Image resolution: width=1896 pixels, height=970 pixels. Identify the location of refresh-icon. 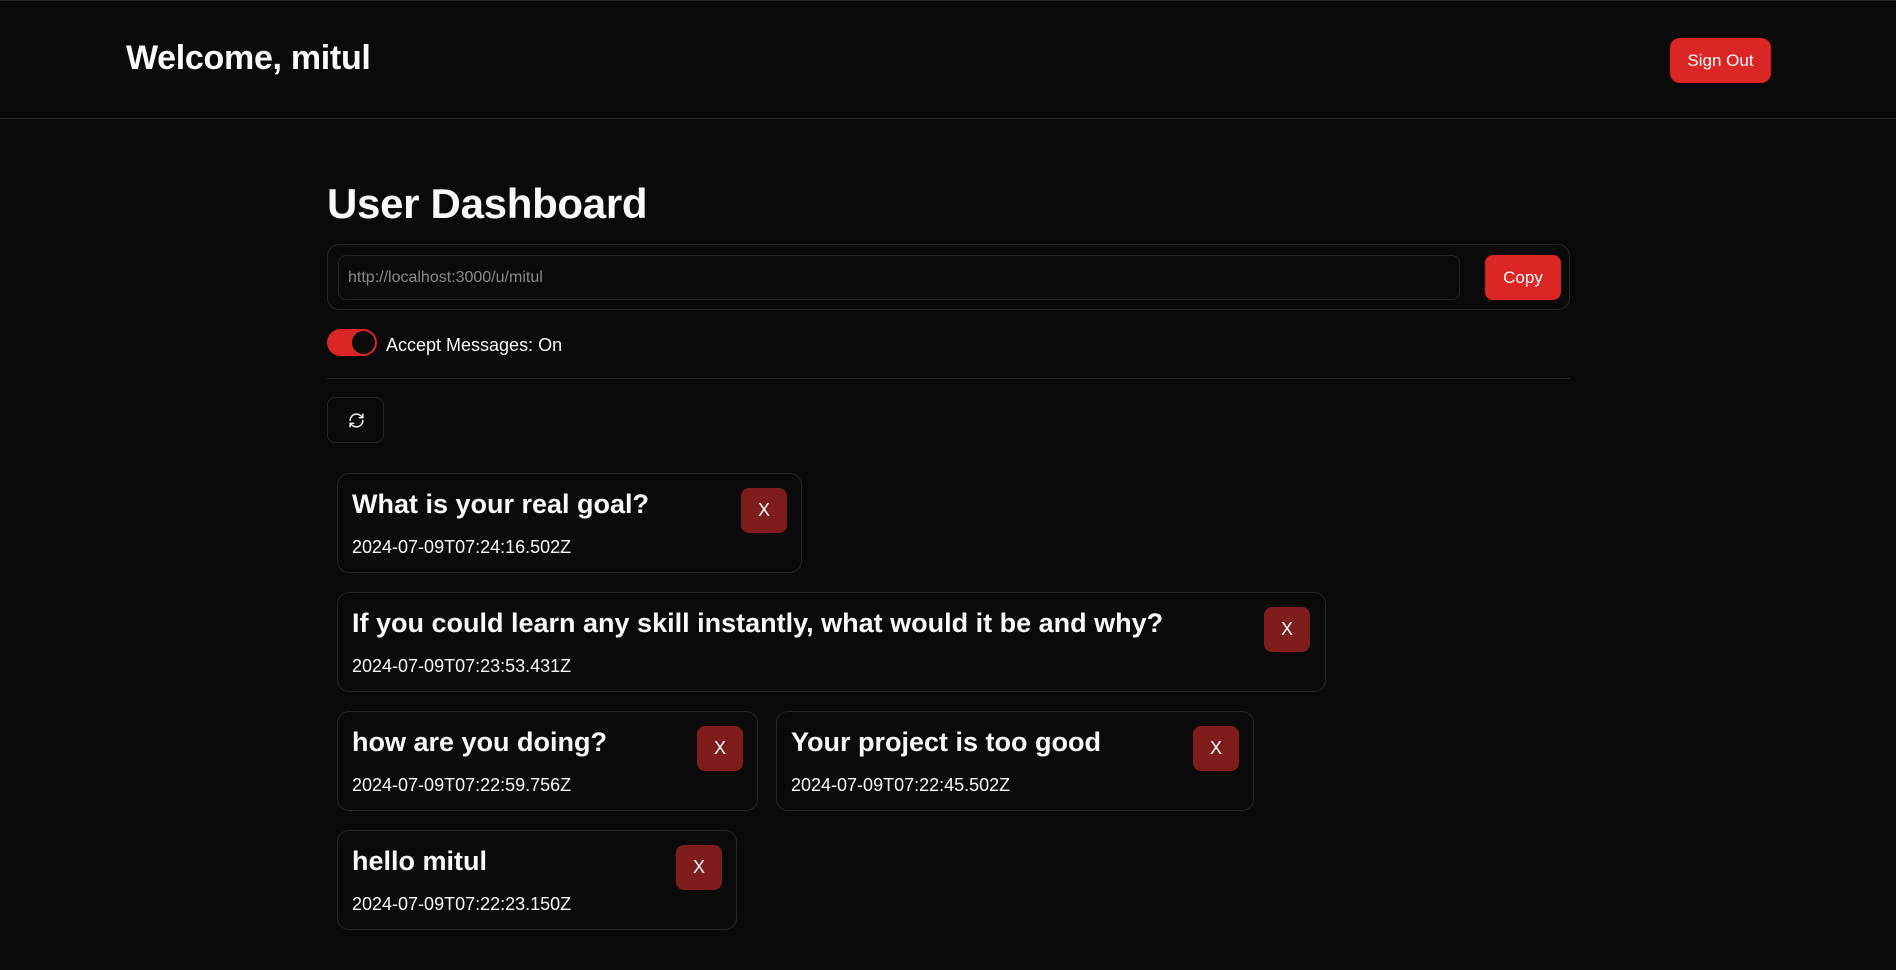
(356, 420).